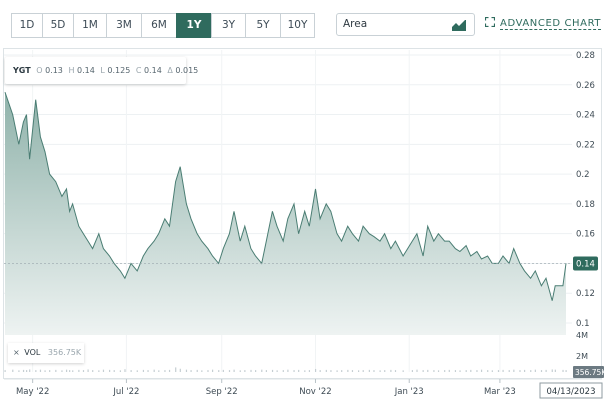  Describe the element at coordinates (152, 70) in the screenshot. I see `close-value: 0.14` at that location.